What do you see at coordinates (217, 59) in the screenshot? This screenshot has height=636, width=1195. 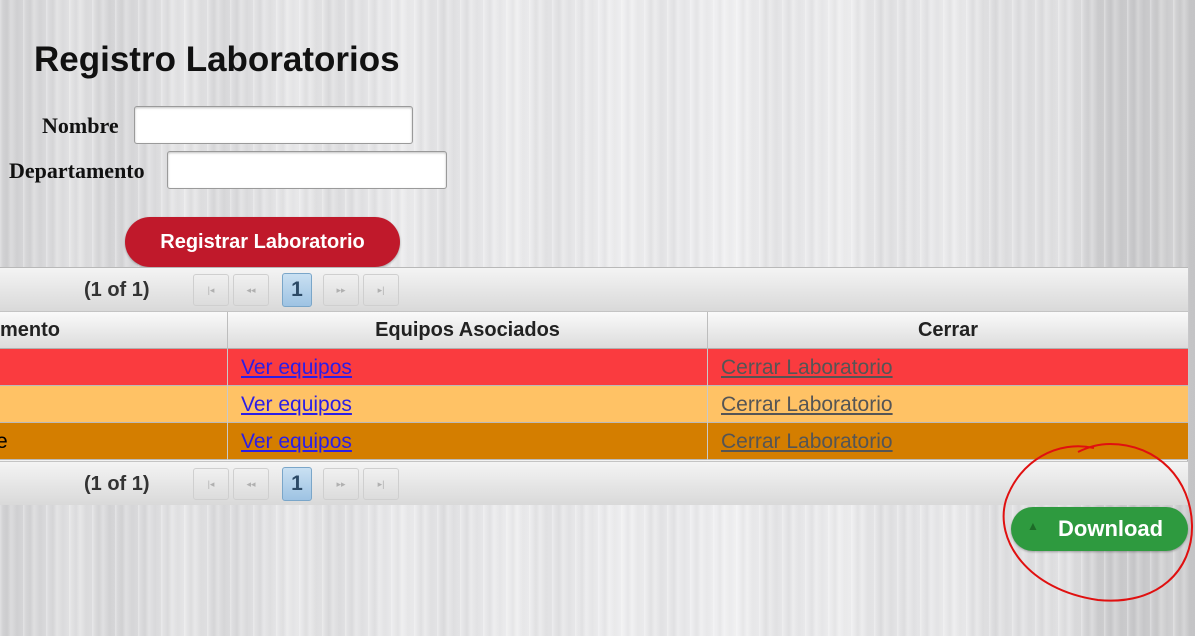 I see `page-title: Registro Laboratorios` at bounding box center [217, 59].